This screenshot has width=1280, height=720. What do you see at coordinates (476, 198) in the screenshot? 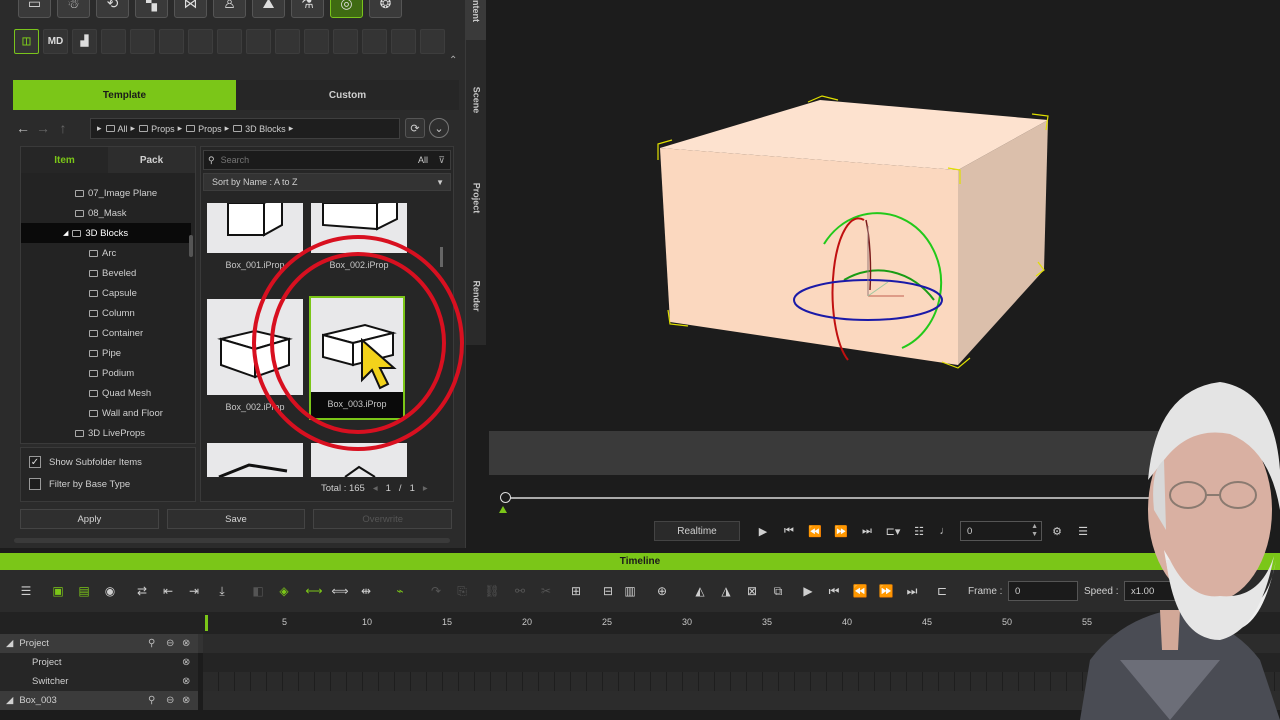
I see `tab-project: Project` at bounding box center [476, 198].